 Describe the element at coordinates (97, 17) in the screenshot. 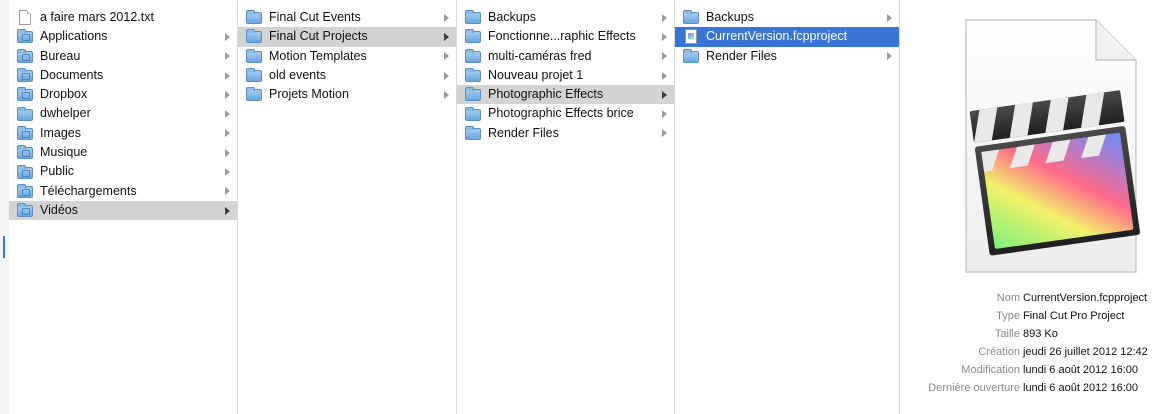

I see `browser-item-label: a faire mars 2012.txt` at that location.